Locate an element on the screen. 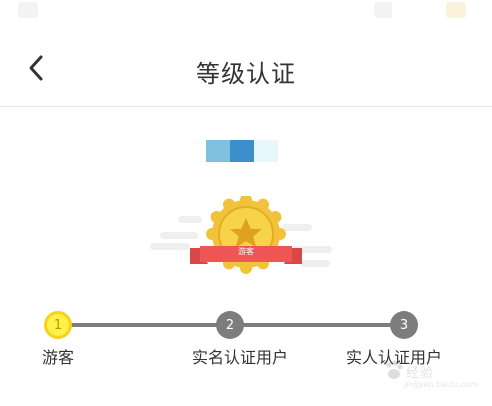  step-1-indicator: 1 is located at coordinates (58, 325).